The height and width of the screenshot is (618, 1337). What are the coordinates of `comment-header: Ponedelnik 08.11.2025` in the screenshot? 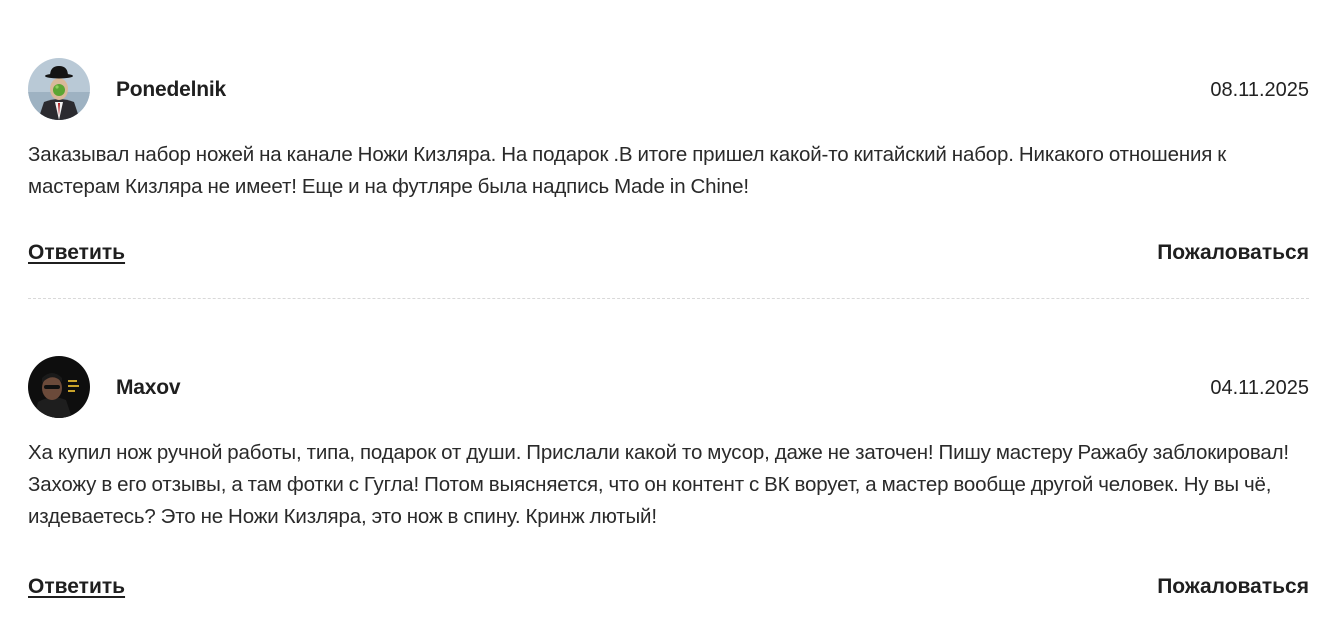 It's located at (668, 90).